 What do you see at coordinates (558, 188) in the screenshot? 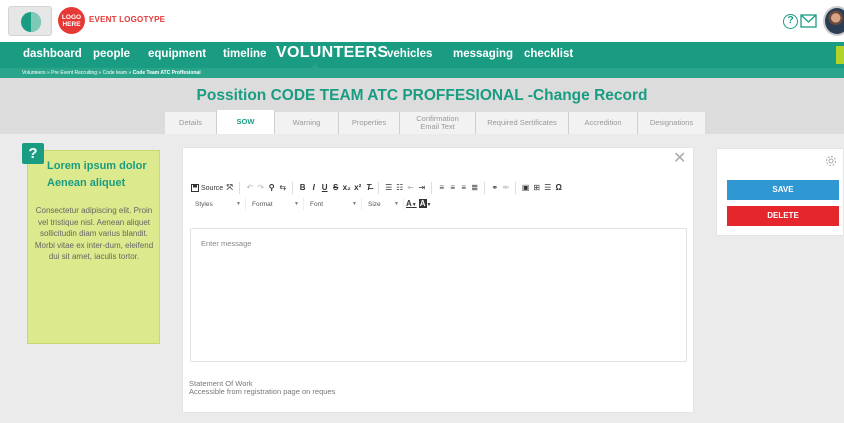
I see `special-char-icon: Ω` at bounding box center [558, 188].